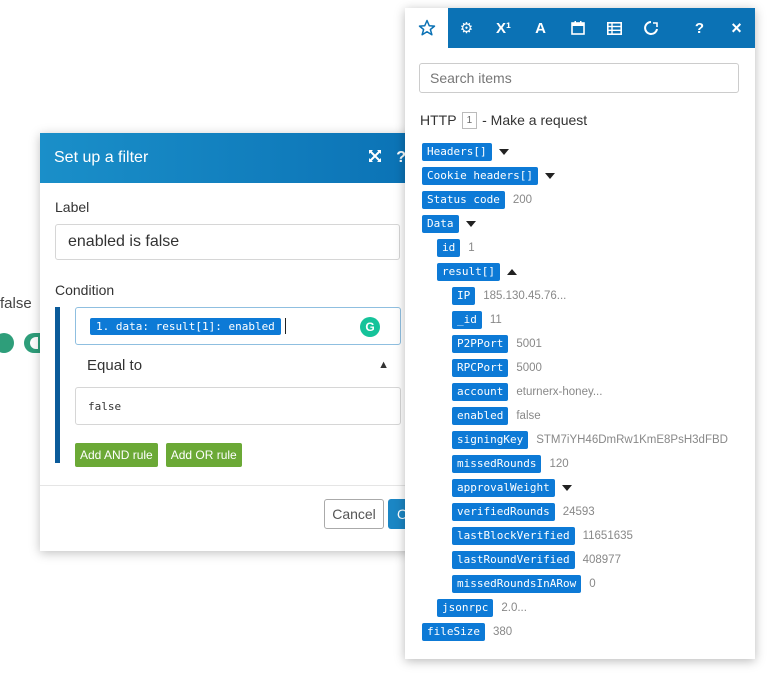 Image resolution: width=771 pixels, height=673 pixels. Describe the element at coordinates (480, 392) in the screenshot. I see `item-key: account` at that location.